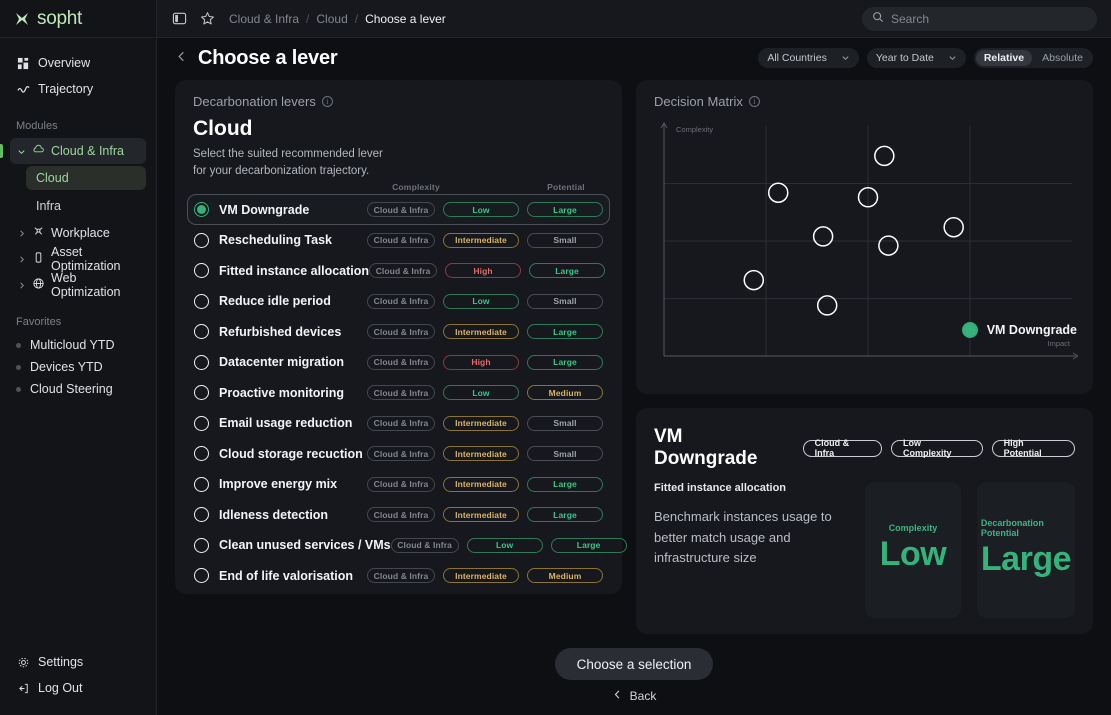 This screenshot has width=1111, height=715. Describe the element at coordinates (481, 362) in the screenshot. I see `lever-complexity-badge: High` at that location.